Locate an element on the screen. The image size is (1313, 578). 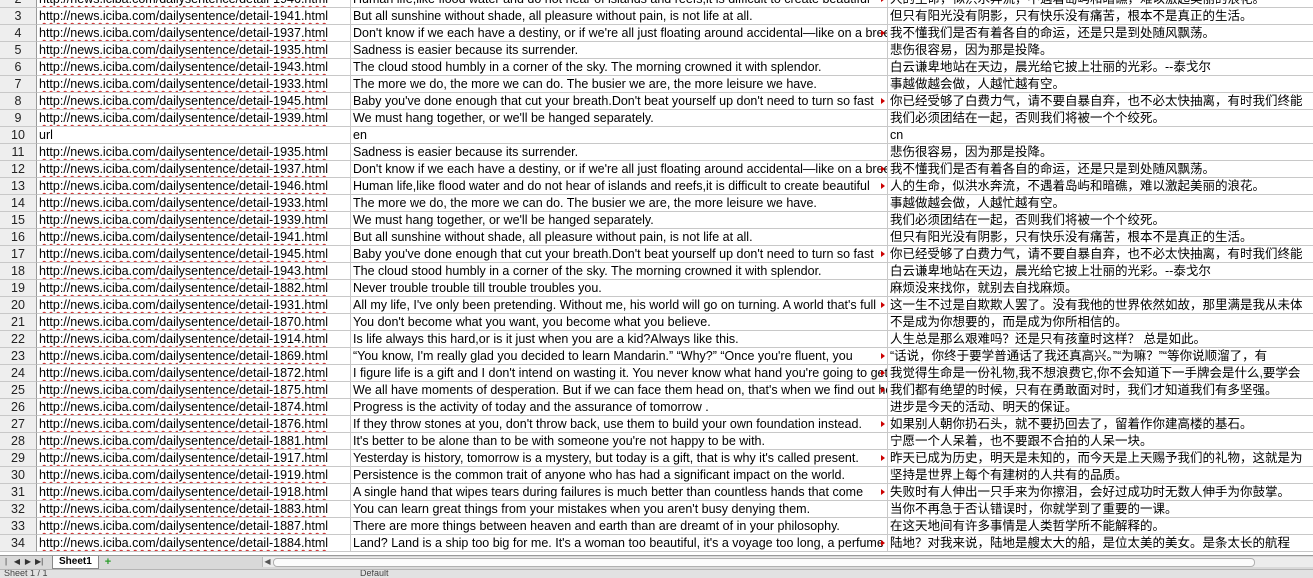
row-header: 22 is located at coordinates (18, 339).